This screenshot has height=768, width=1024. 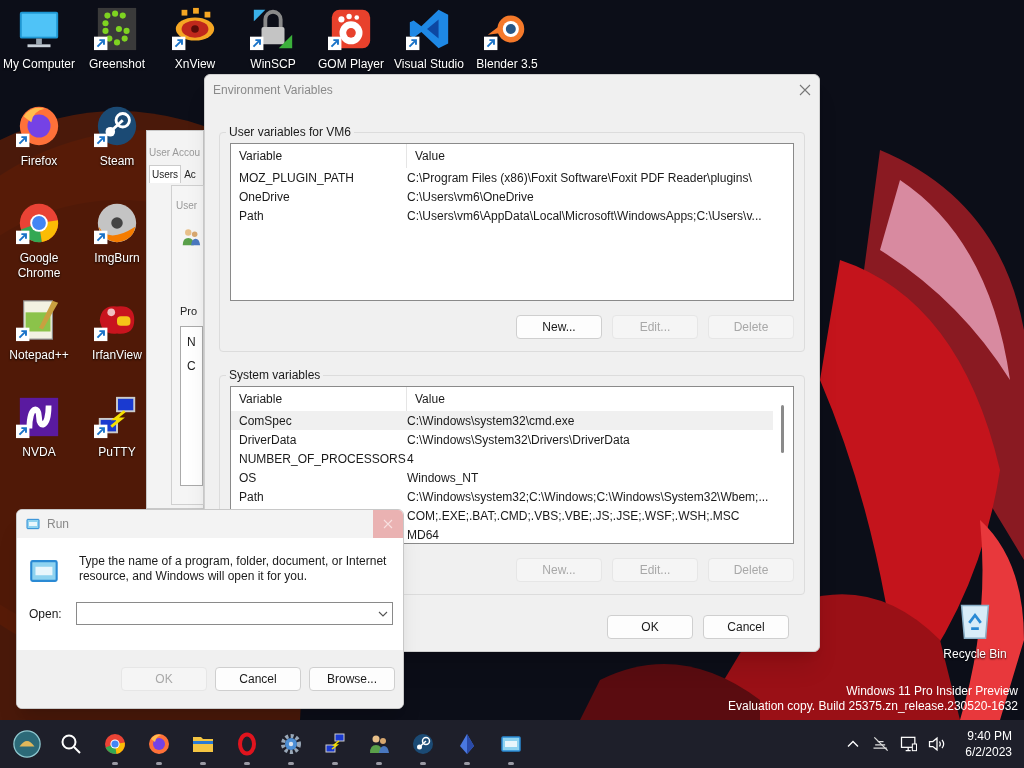 I want to click on table-cell: OneDrive, so click(x=264, y=196).